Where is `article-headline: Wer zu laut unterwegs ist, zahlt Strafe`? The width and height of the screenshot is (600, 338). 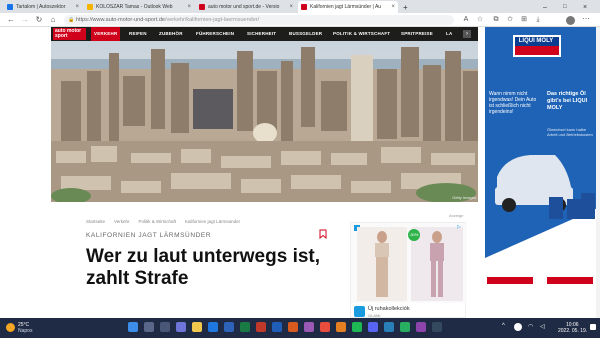 article-headline: Wer zu laut unterwegs ist, zahlt Strafe is located at coordinates (203, 267).